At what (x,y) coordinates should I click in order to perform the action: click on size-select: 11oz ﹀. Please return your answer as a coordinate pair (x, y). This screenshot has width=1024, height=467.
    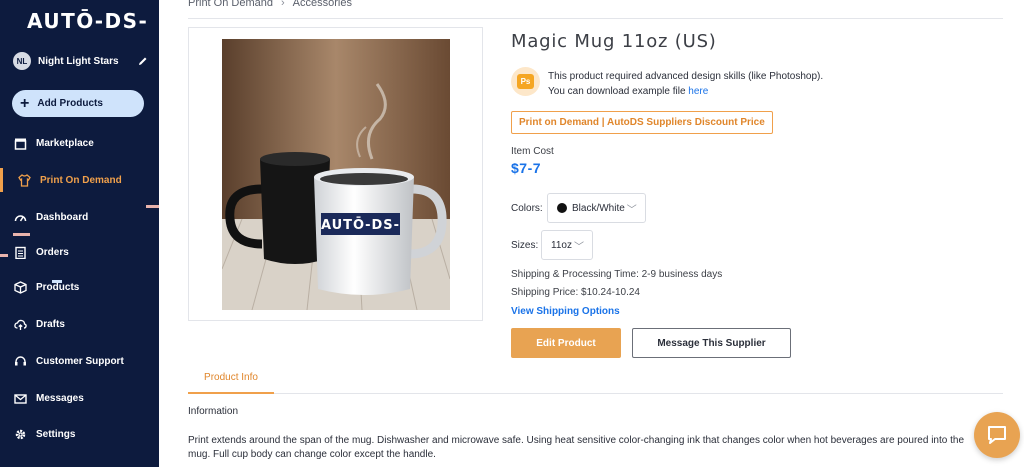
    Looking at the image, I should click on (567, 245).